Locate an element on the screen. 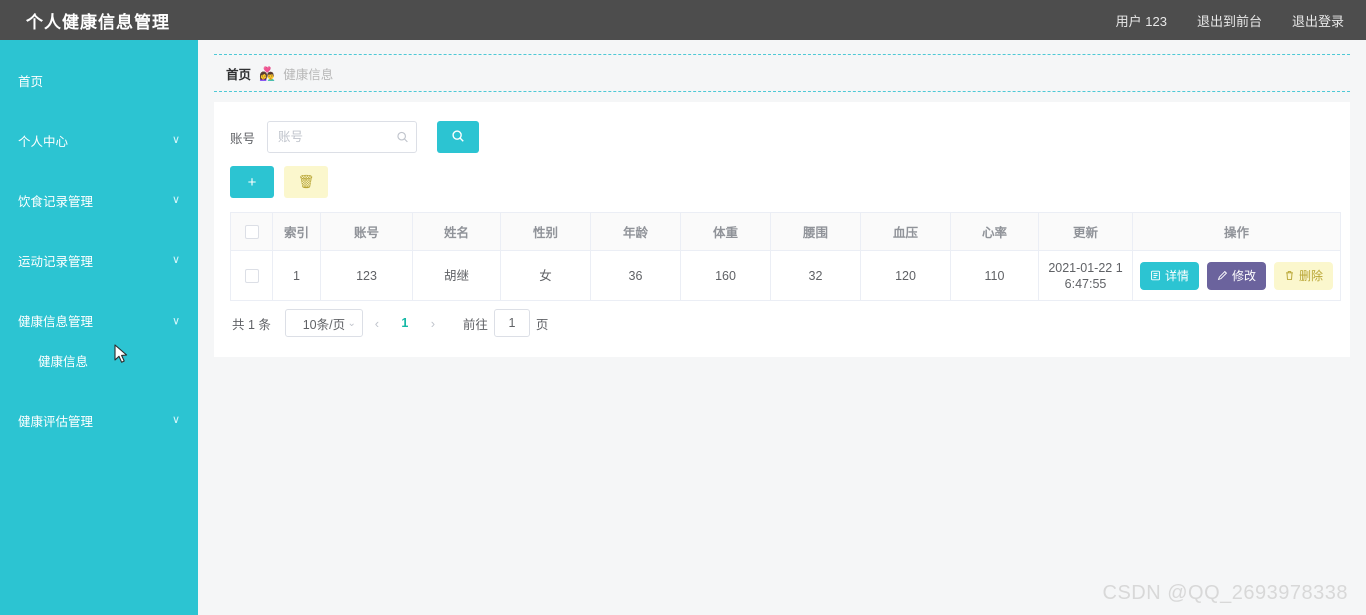 This screenshot has height=615, width=1366. pagination-total: 共 1 条 is located at coordinates (251, 324).